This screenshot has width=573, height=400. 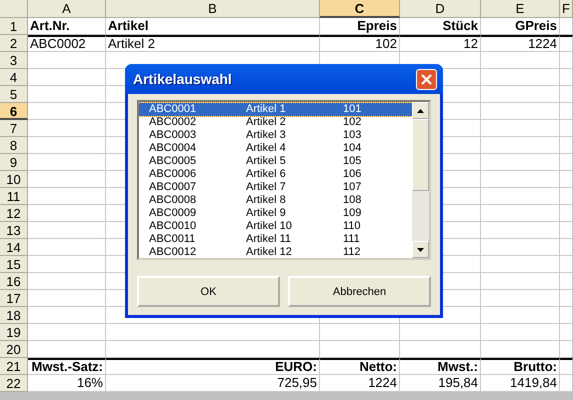 What do you see at coordinates (520, 26) in the screenshot?
I see `table-cell: GPreis` at bounding box center [520, 26].